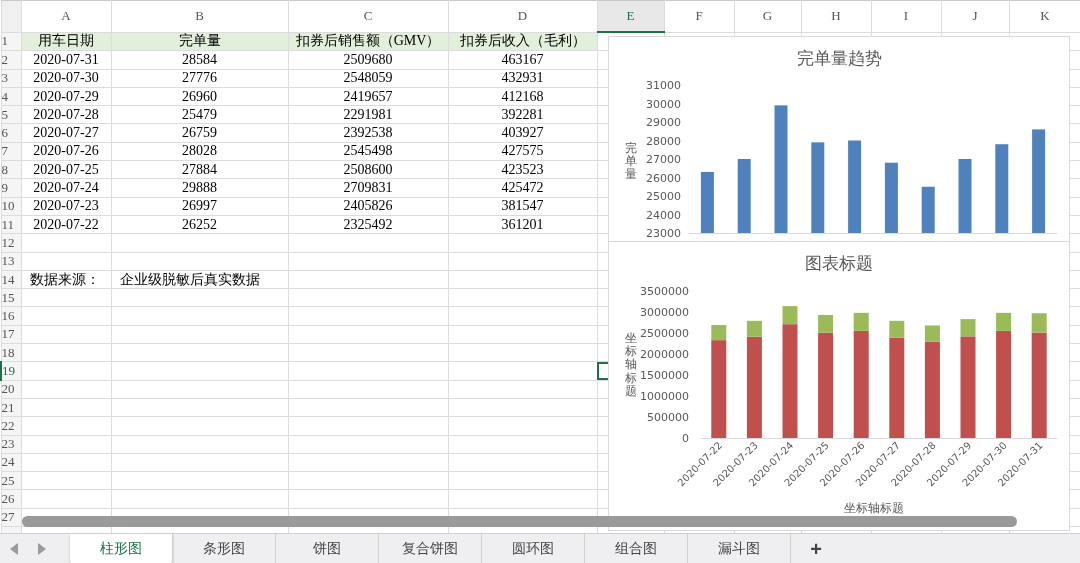 Image resolution: width=1080 pixels, height=563 pixels. What do you see at coordinates (739, 548) in the screenshot?
I see `sheet-tab: 漏斗图` at bounding box center [739, 548].